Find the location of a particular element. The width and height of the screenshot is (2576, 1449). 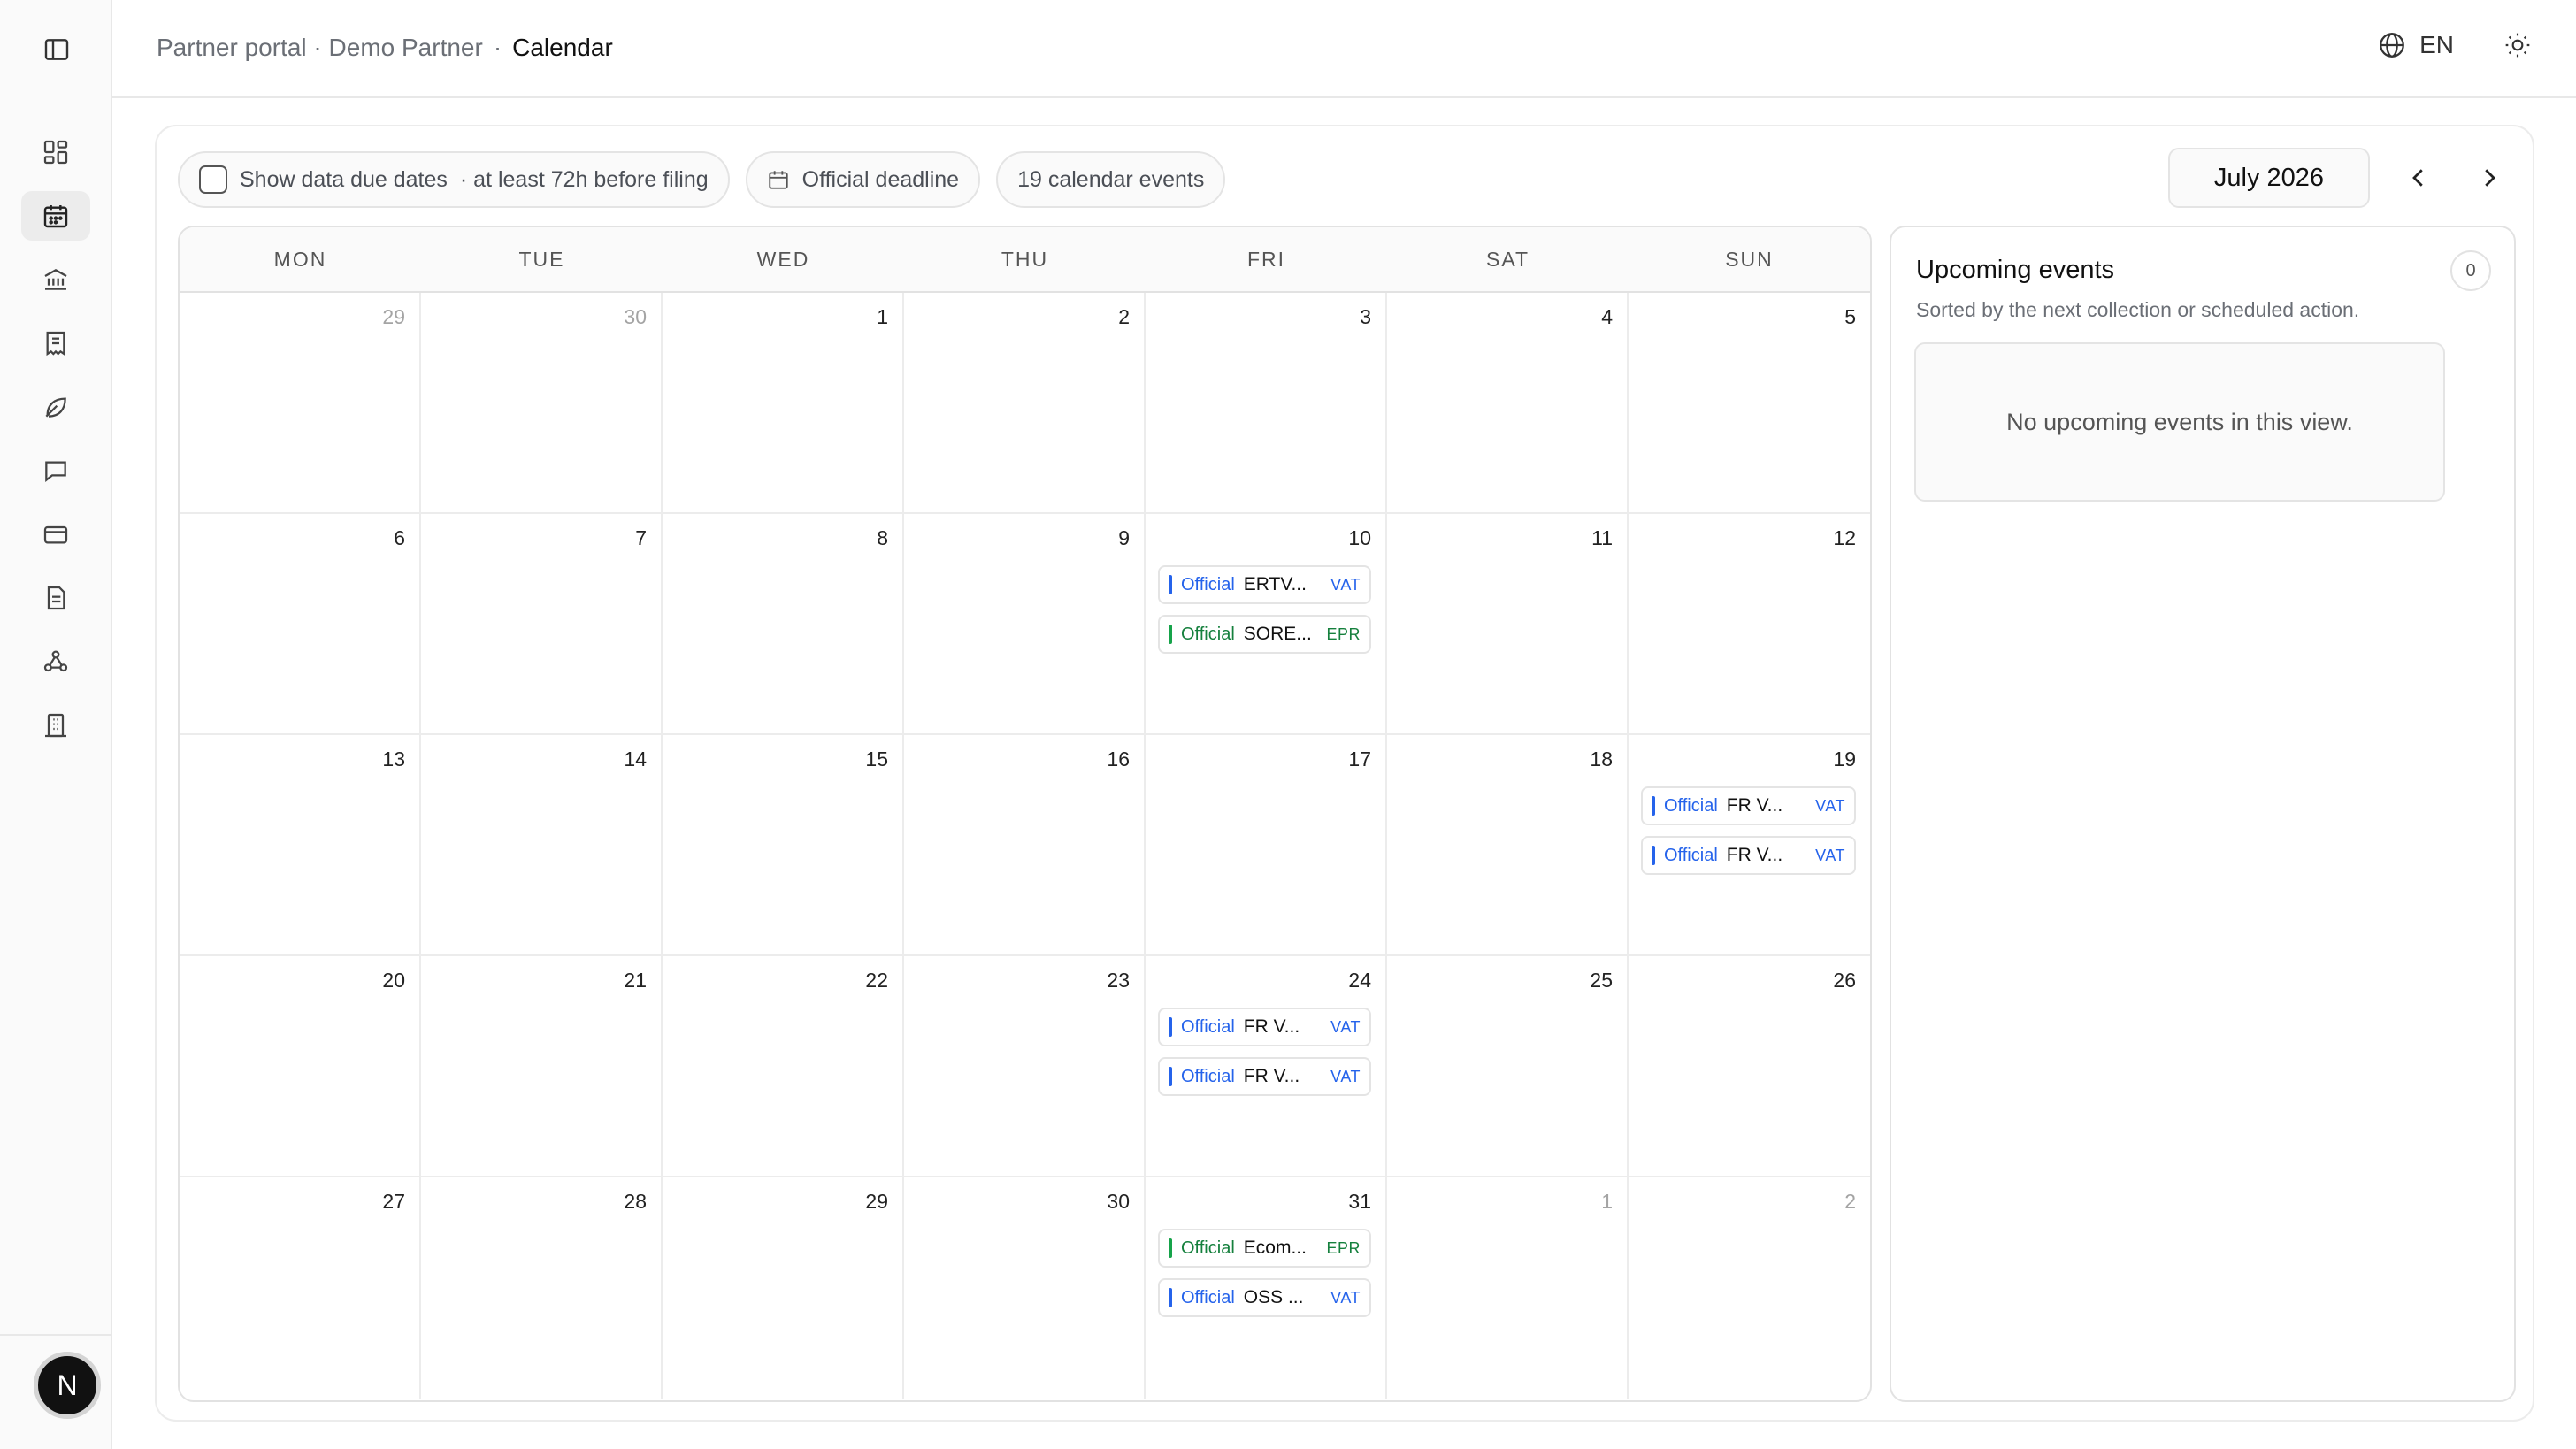

receipt-icon is located at coordinates (55, 343).